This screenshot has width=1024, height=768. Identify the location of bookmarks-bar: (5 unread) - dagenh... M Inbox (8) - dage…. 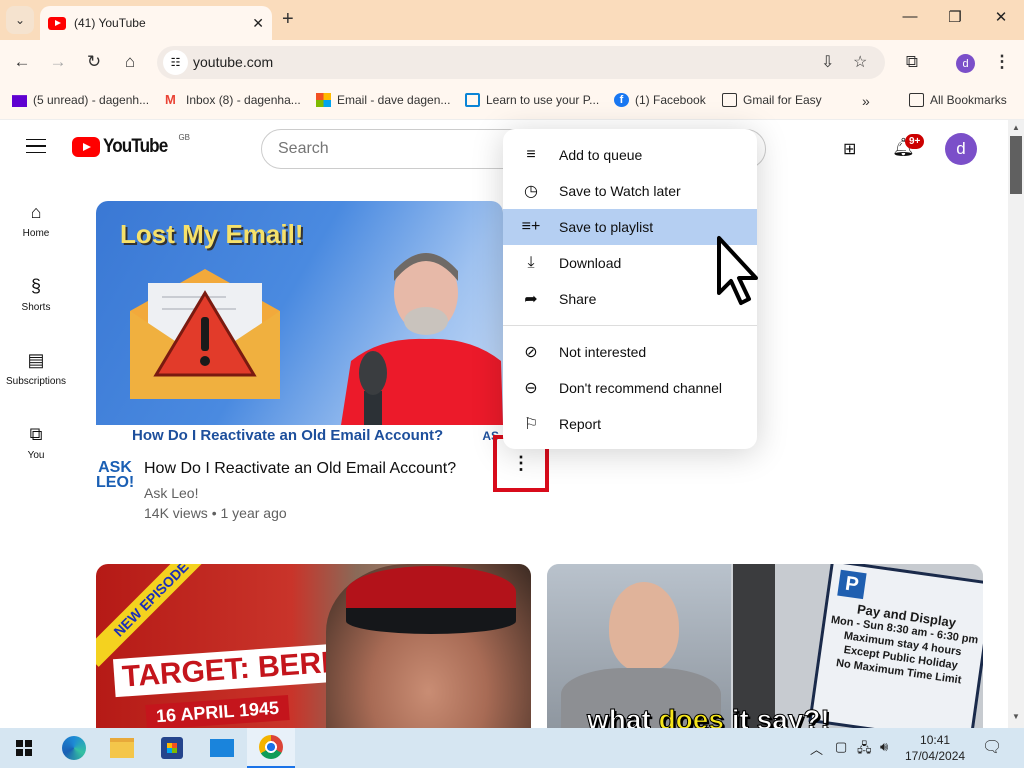
(512, 103).